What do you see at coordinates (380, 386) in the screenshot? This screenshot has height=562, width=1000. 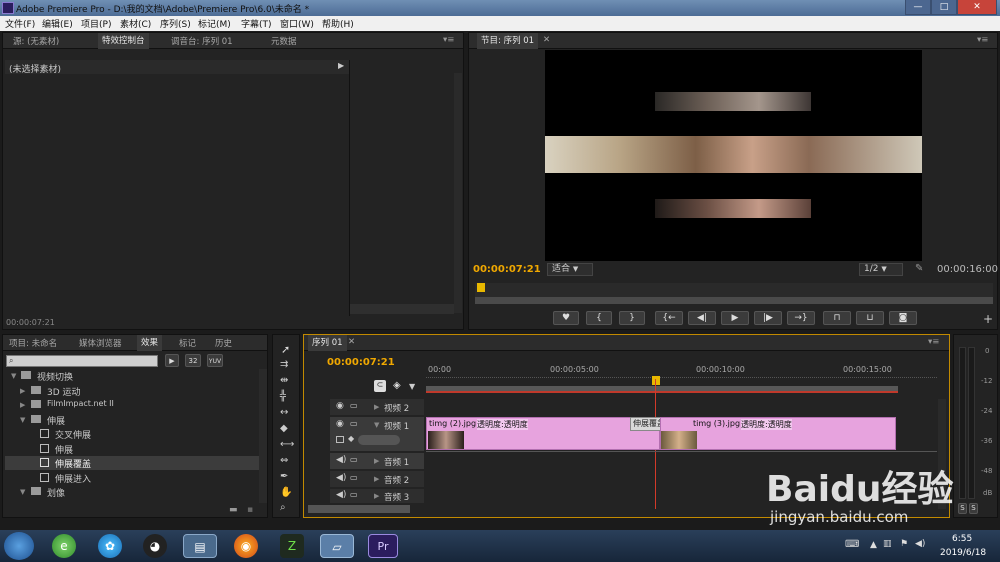 I see `snap-icon: ⊂` at bounding box center [380, 386].